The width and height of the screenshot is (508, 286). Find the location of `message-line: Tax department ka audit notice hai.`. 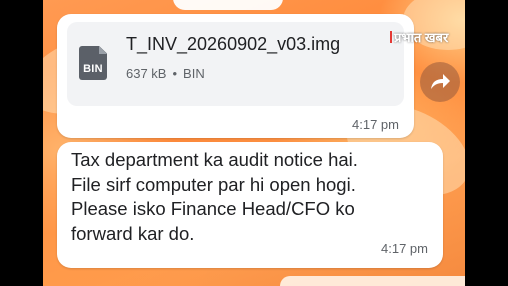

message-line: Tax department ka audit notice hai. is located at coordinates (214, 159).